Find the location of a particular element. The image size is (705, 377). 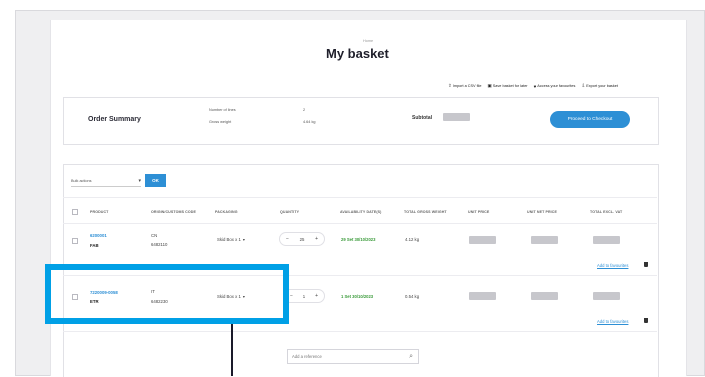

quantity-value: 1 is located at coordinates (304, 296).